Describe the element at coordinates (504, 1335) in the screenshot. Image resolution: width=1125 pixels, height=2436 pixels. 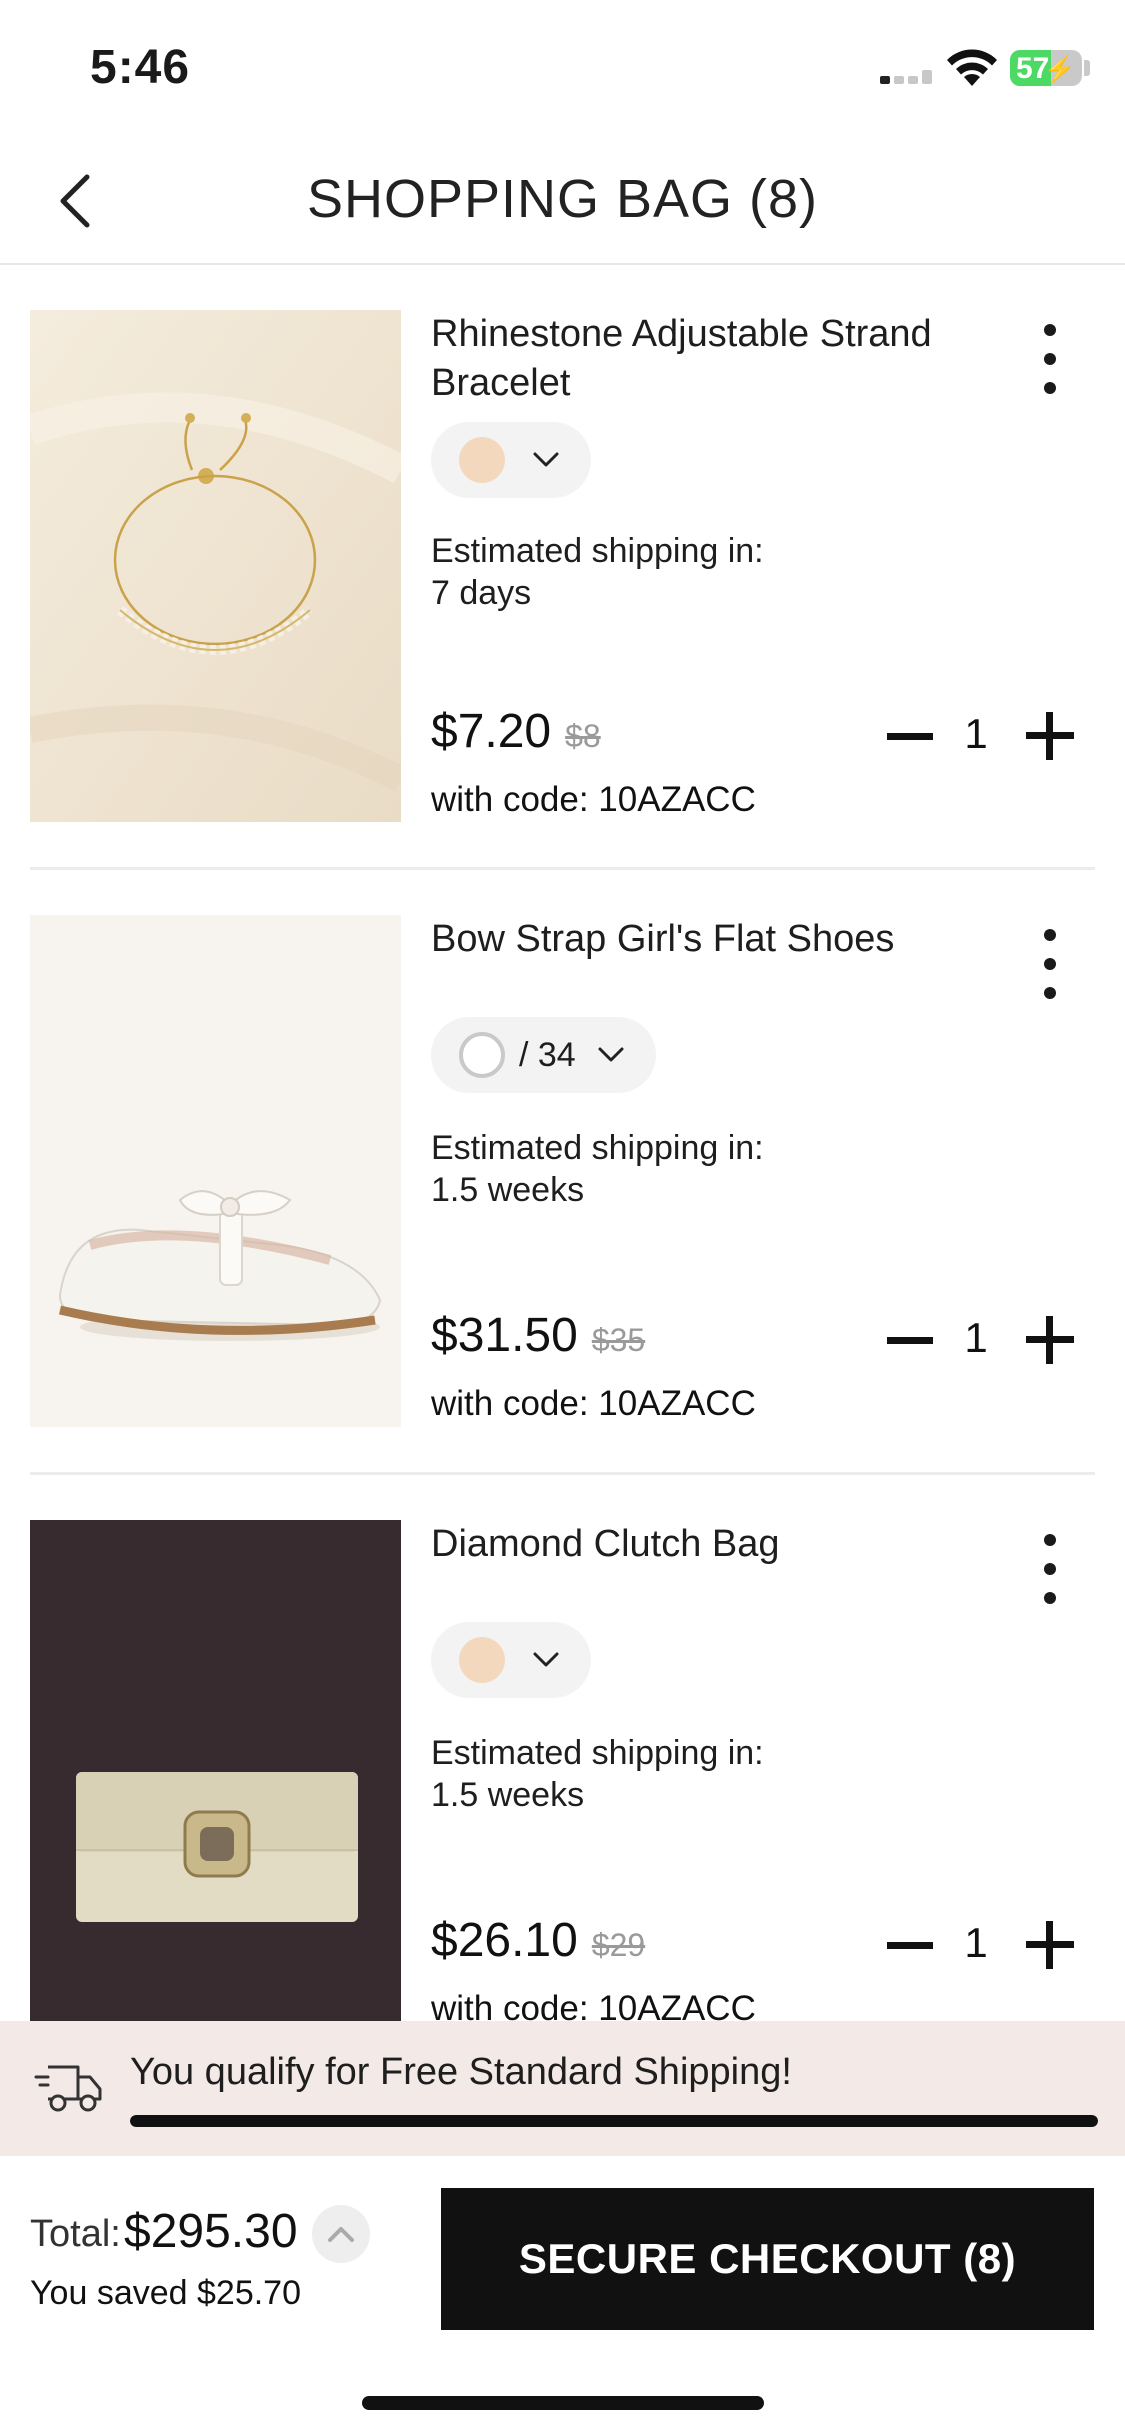
I see `sale-price: $31.50` at that location.